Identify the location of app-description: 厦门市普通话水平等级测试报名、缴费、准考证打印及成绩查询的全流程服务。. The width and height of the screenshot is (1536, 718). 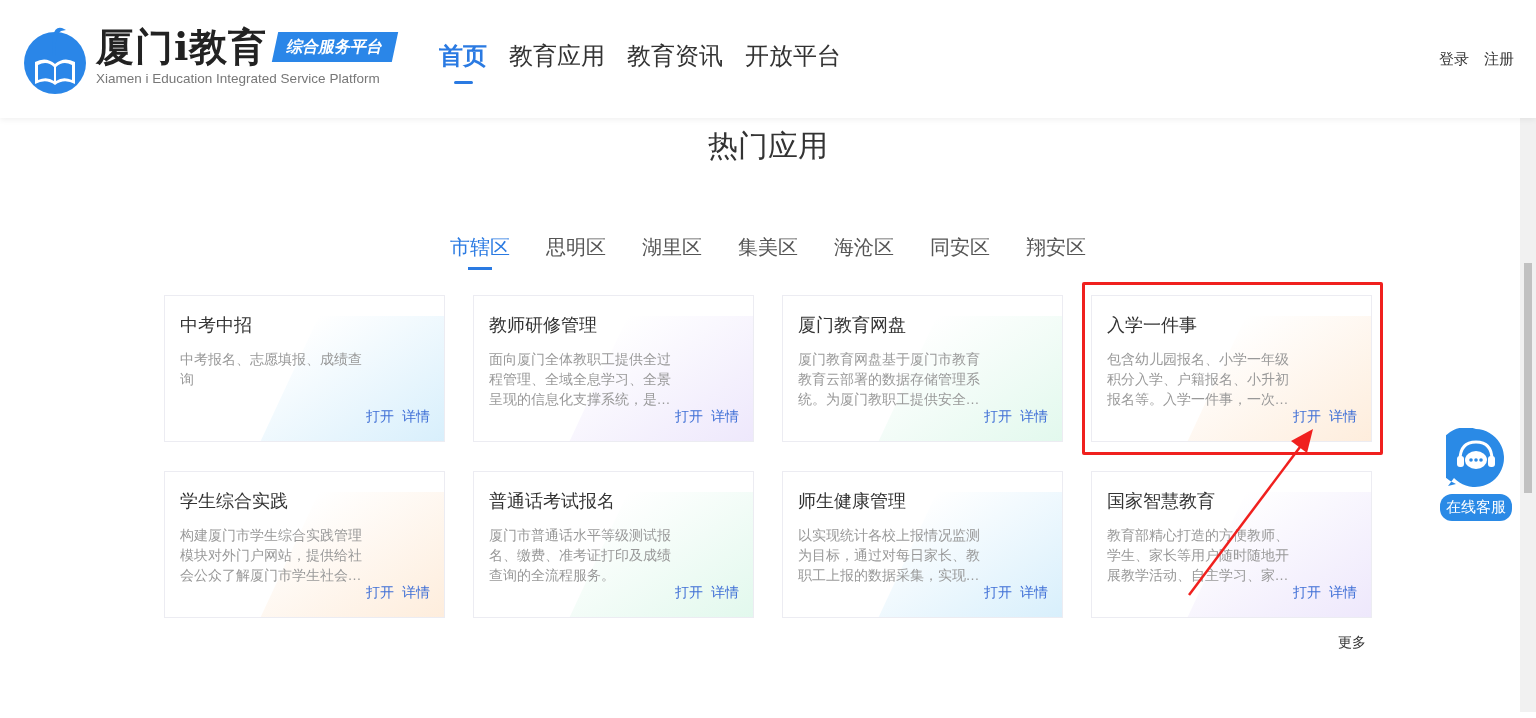
(580, 555).